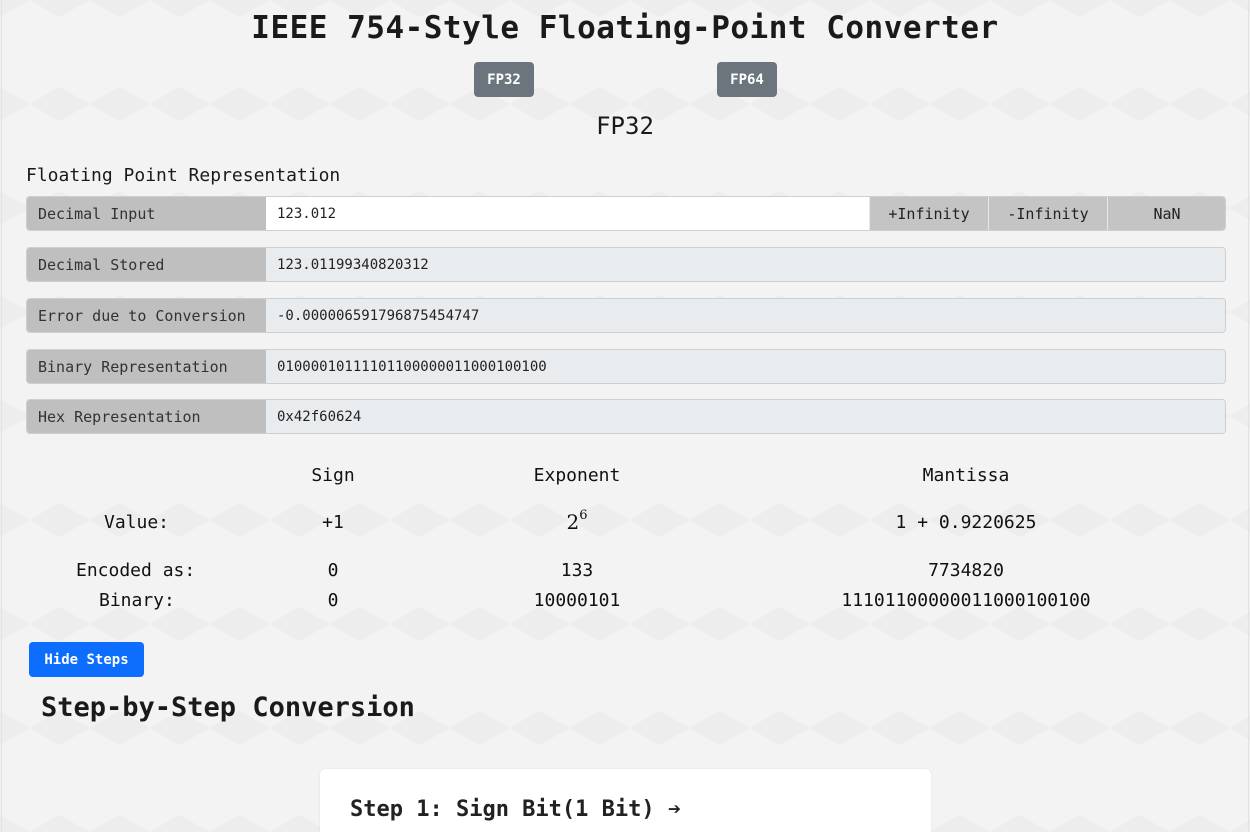  What do you see at coordinates (136, 570) in the screenshot?
I see `encoded-row-label: Encoded as:` at bounding box center [136, 570].